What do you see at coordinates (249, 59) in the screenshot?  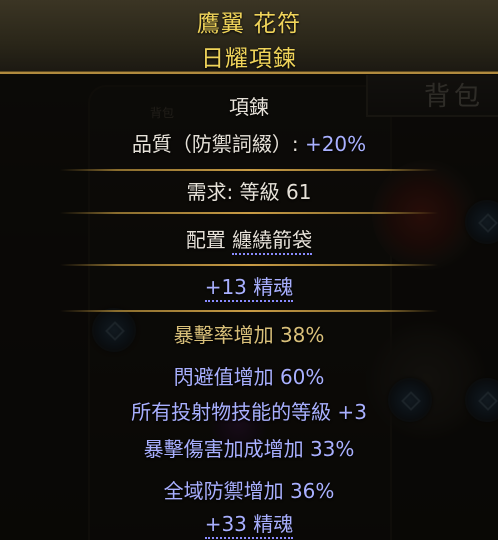 I see `item-base-type: 日耀項鍊` at bounding box center [249, 59].